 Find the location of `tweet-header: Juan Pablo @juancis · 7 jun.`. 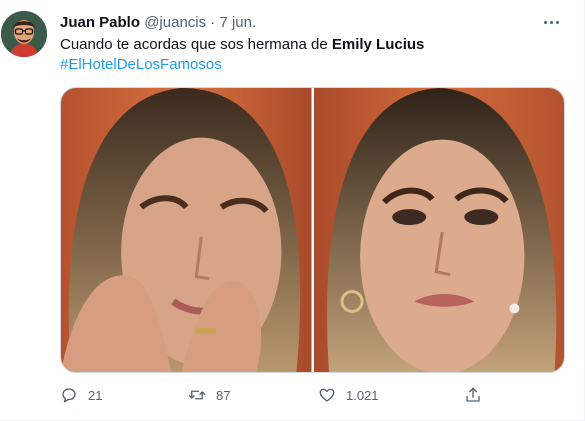

tweet-header: Juan Pablo @juancis · 7 jun. is located at coordinates (307, 23).